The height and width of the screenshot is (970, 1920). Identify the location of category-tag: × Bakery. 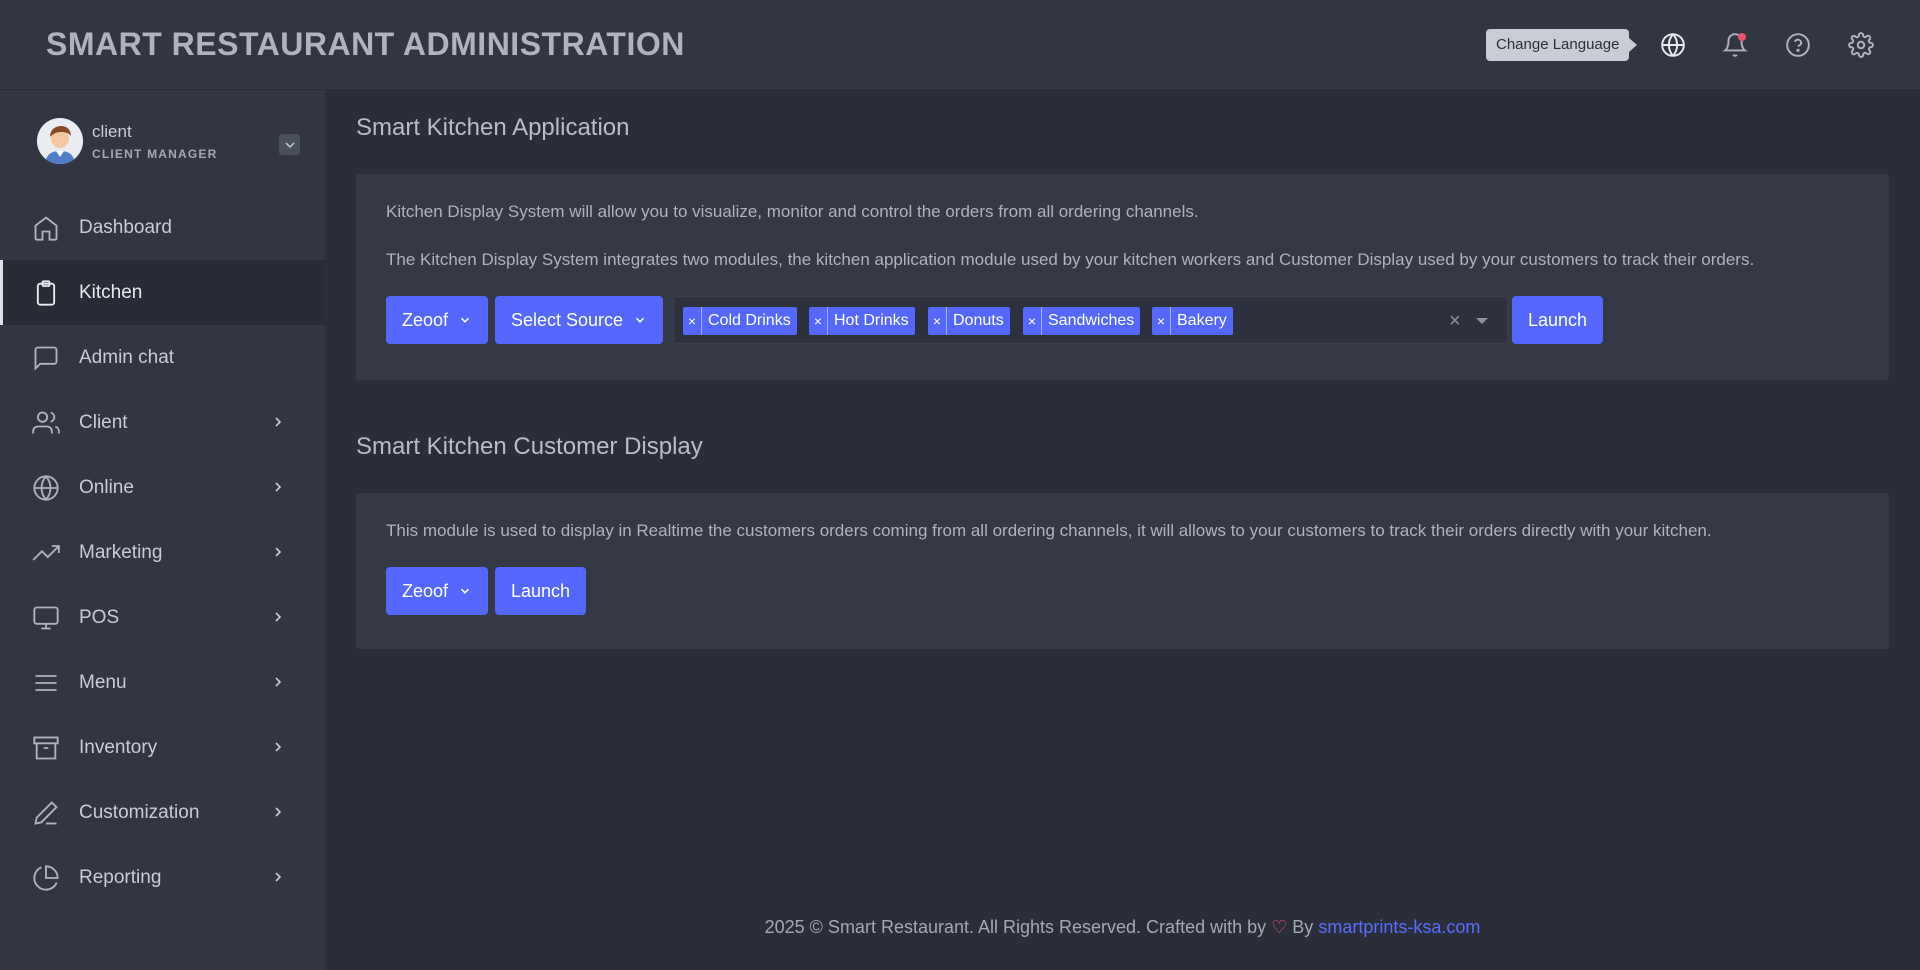
(1192, 321).